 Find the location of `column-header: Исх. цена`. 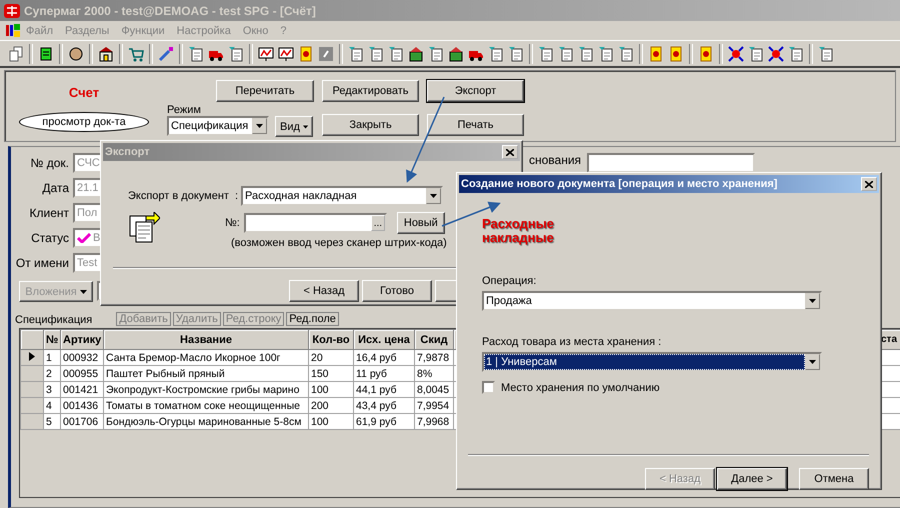

column-header: Исх. цена is located at coordinates (384, 340).